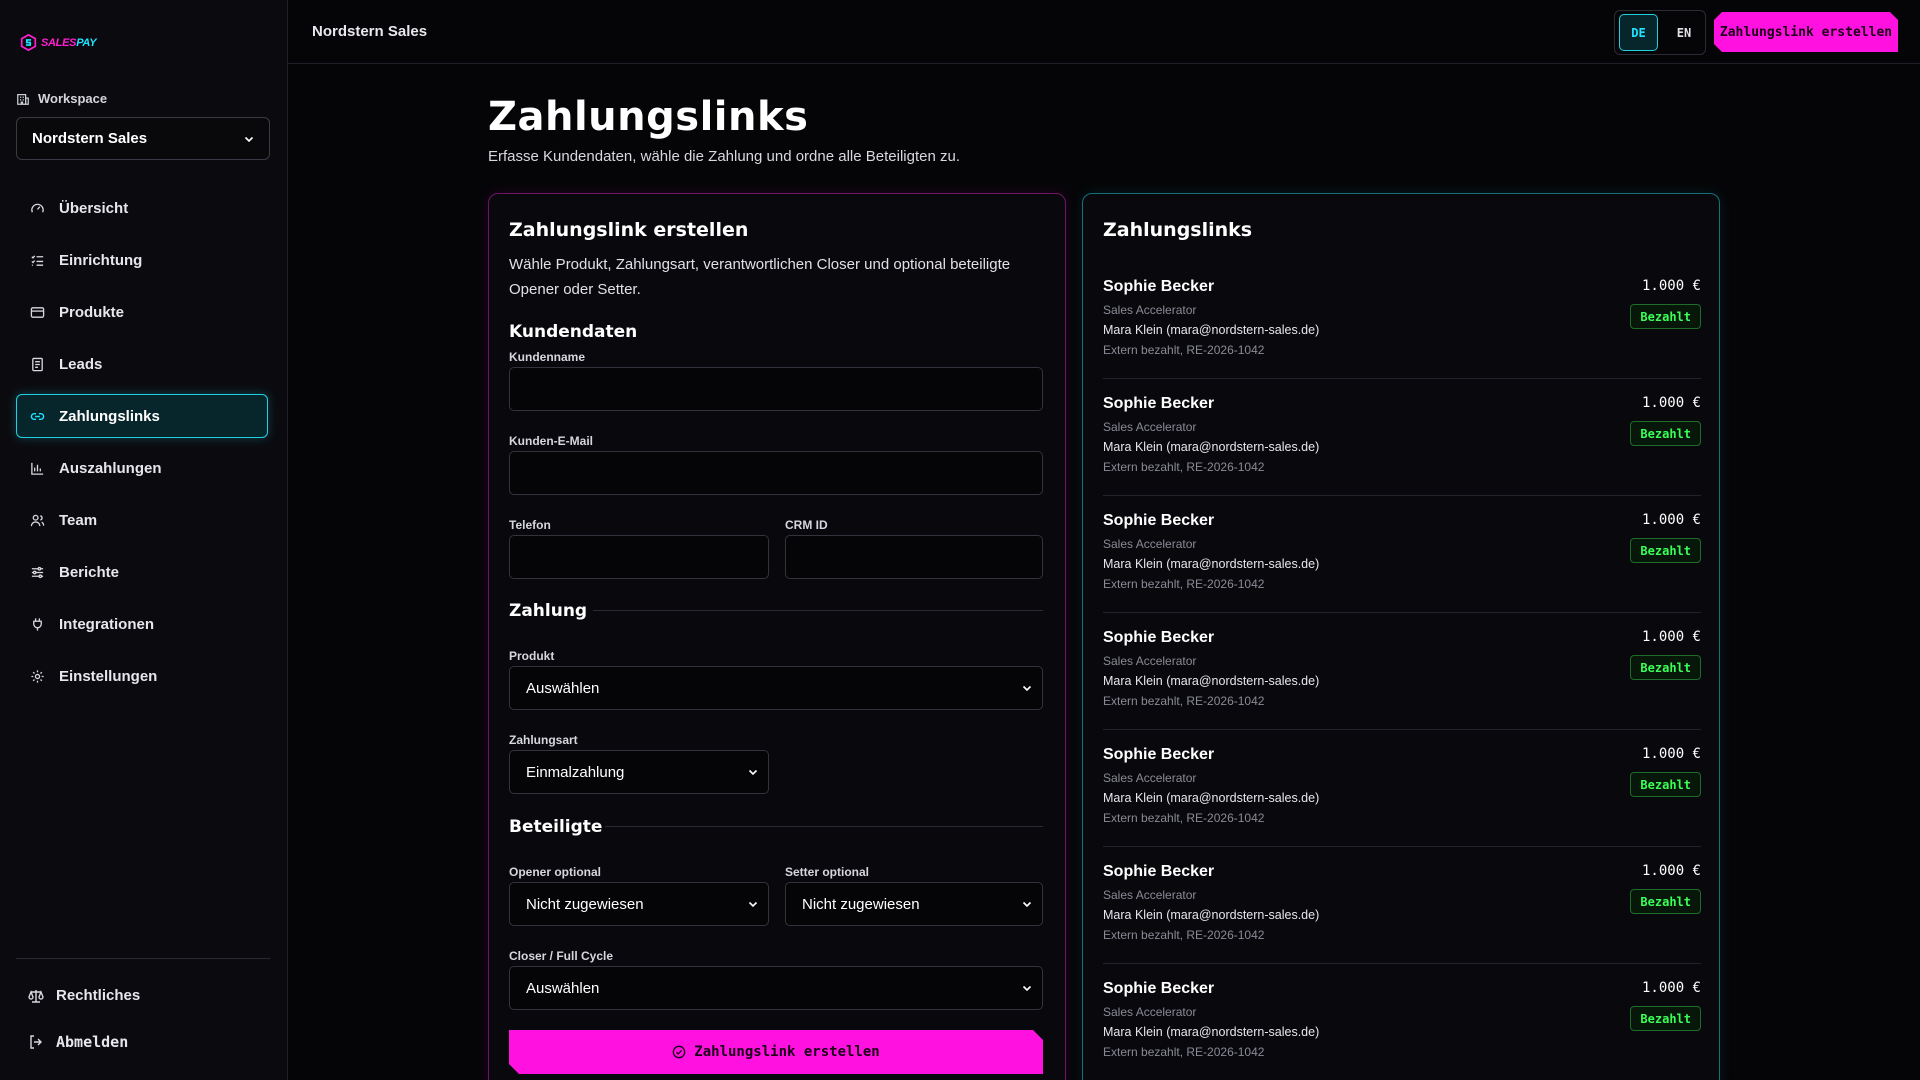  What do you see at coordinates (639, 557) in the screenshot?
I see `phone-input` at bounding box center [639, 557].